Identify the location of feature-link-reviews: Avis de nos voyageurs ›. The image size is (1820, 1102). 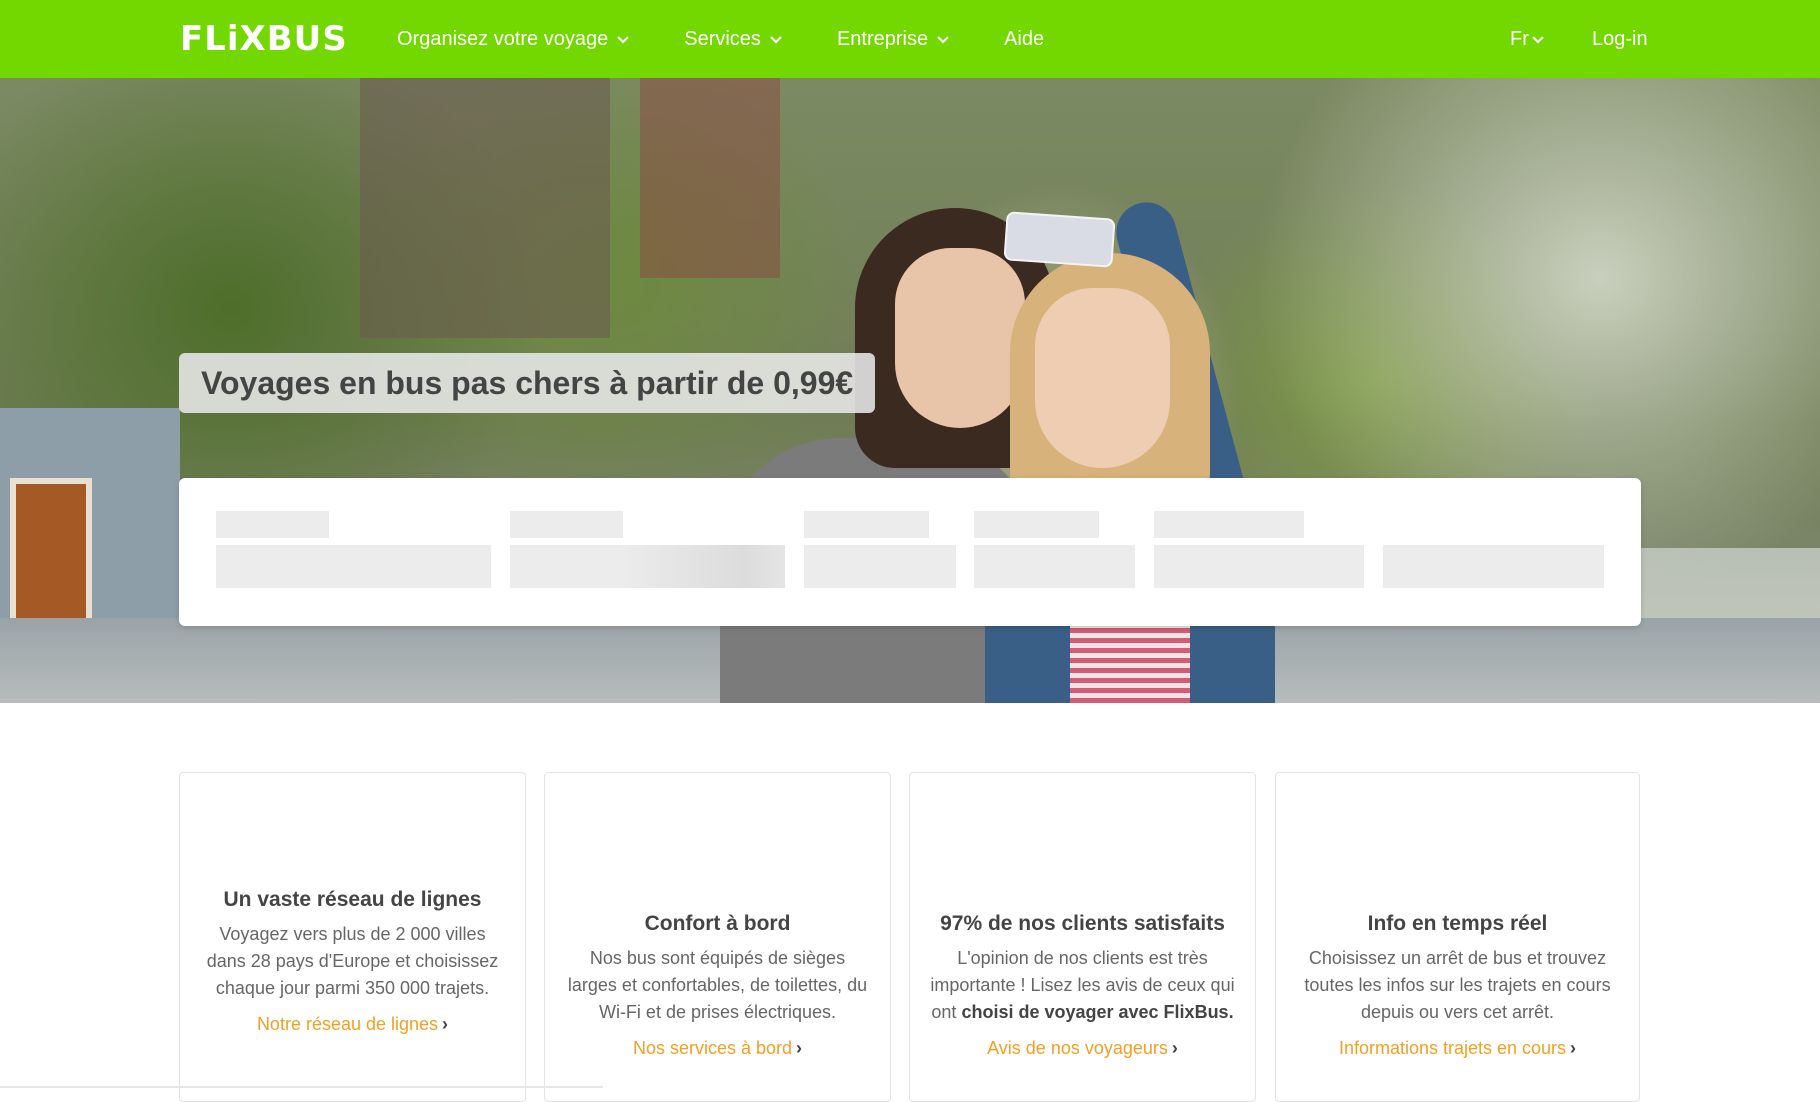
(1082, 1048).